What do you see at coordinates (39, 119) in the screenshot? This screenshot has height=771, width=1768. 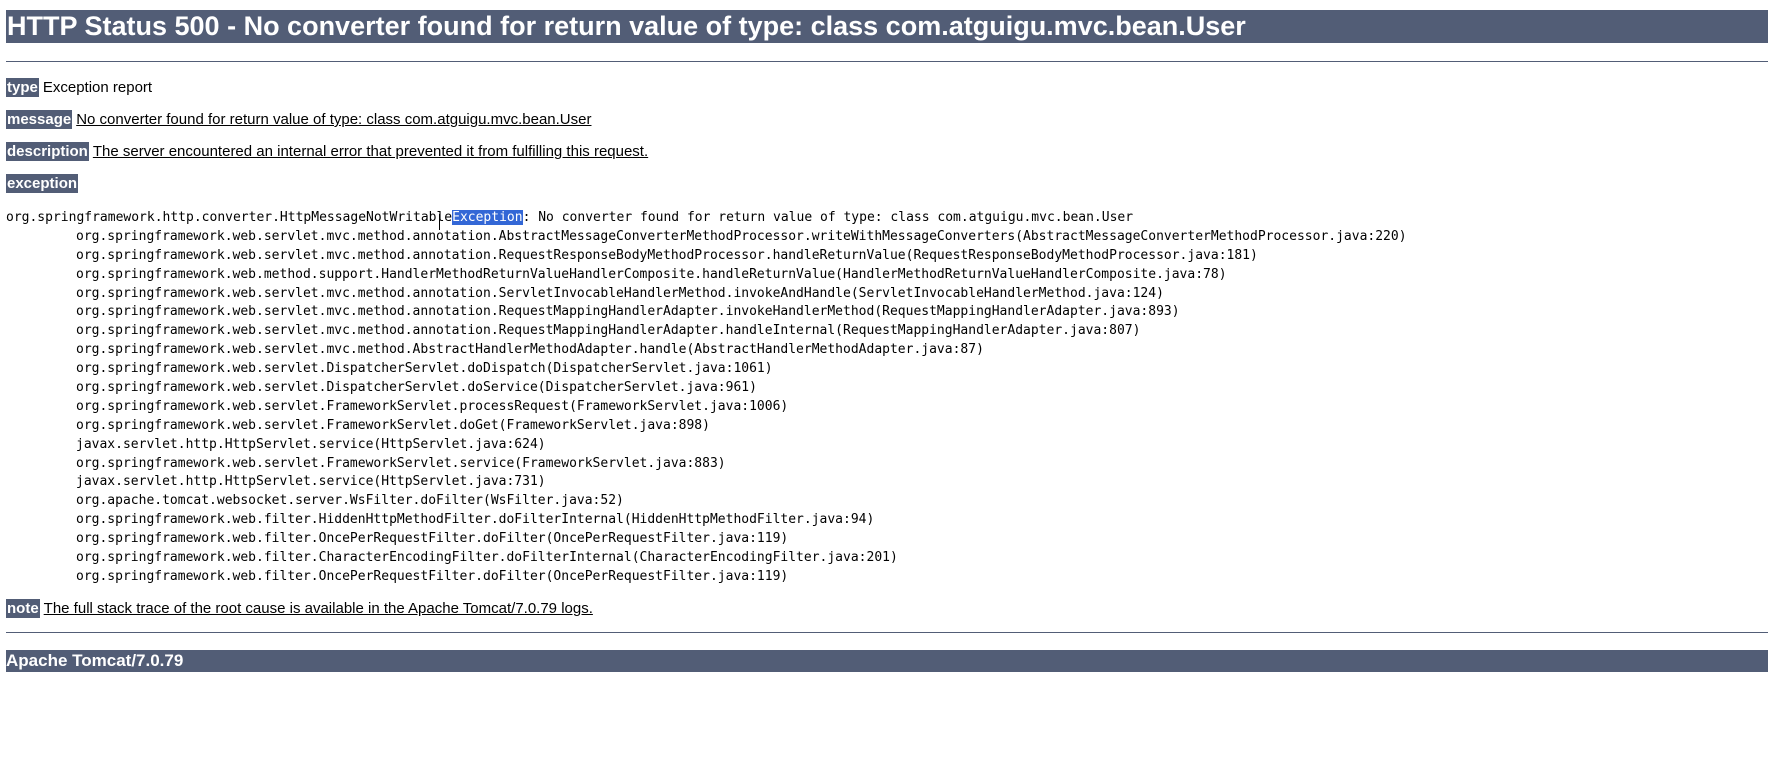 I see `message-label: message` at bounding box center [39, 119].